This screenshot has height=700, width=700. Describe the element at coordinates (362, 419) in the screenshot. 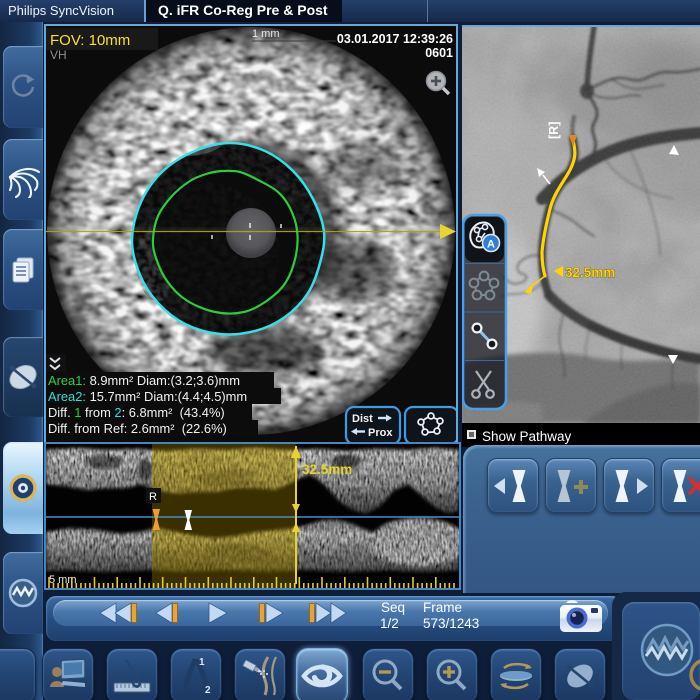

I see `svg-text: Dist` at that location.